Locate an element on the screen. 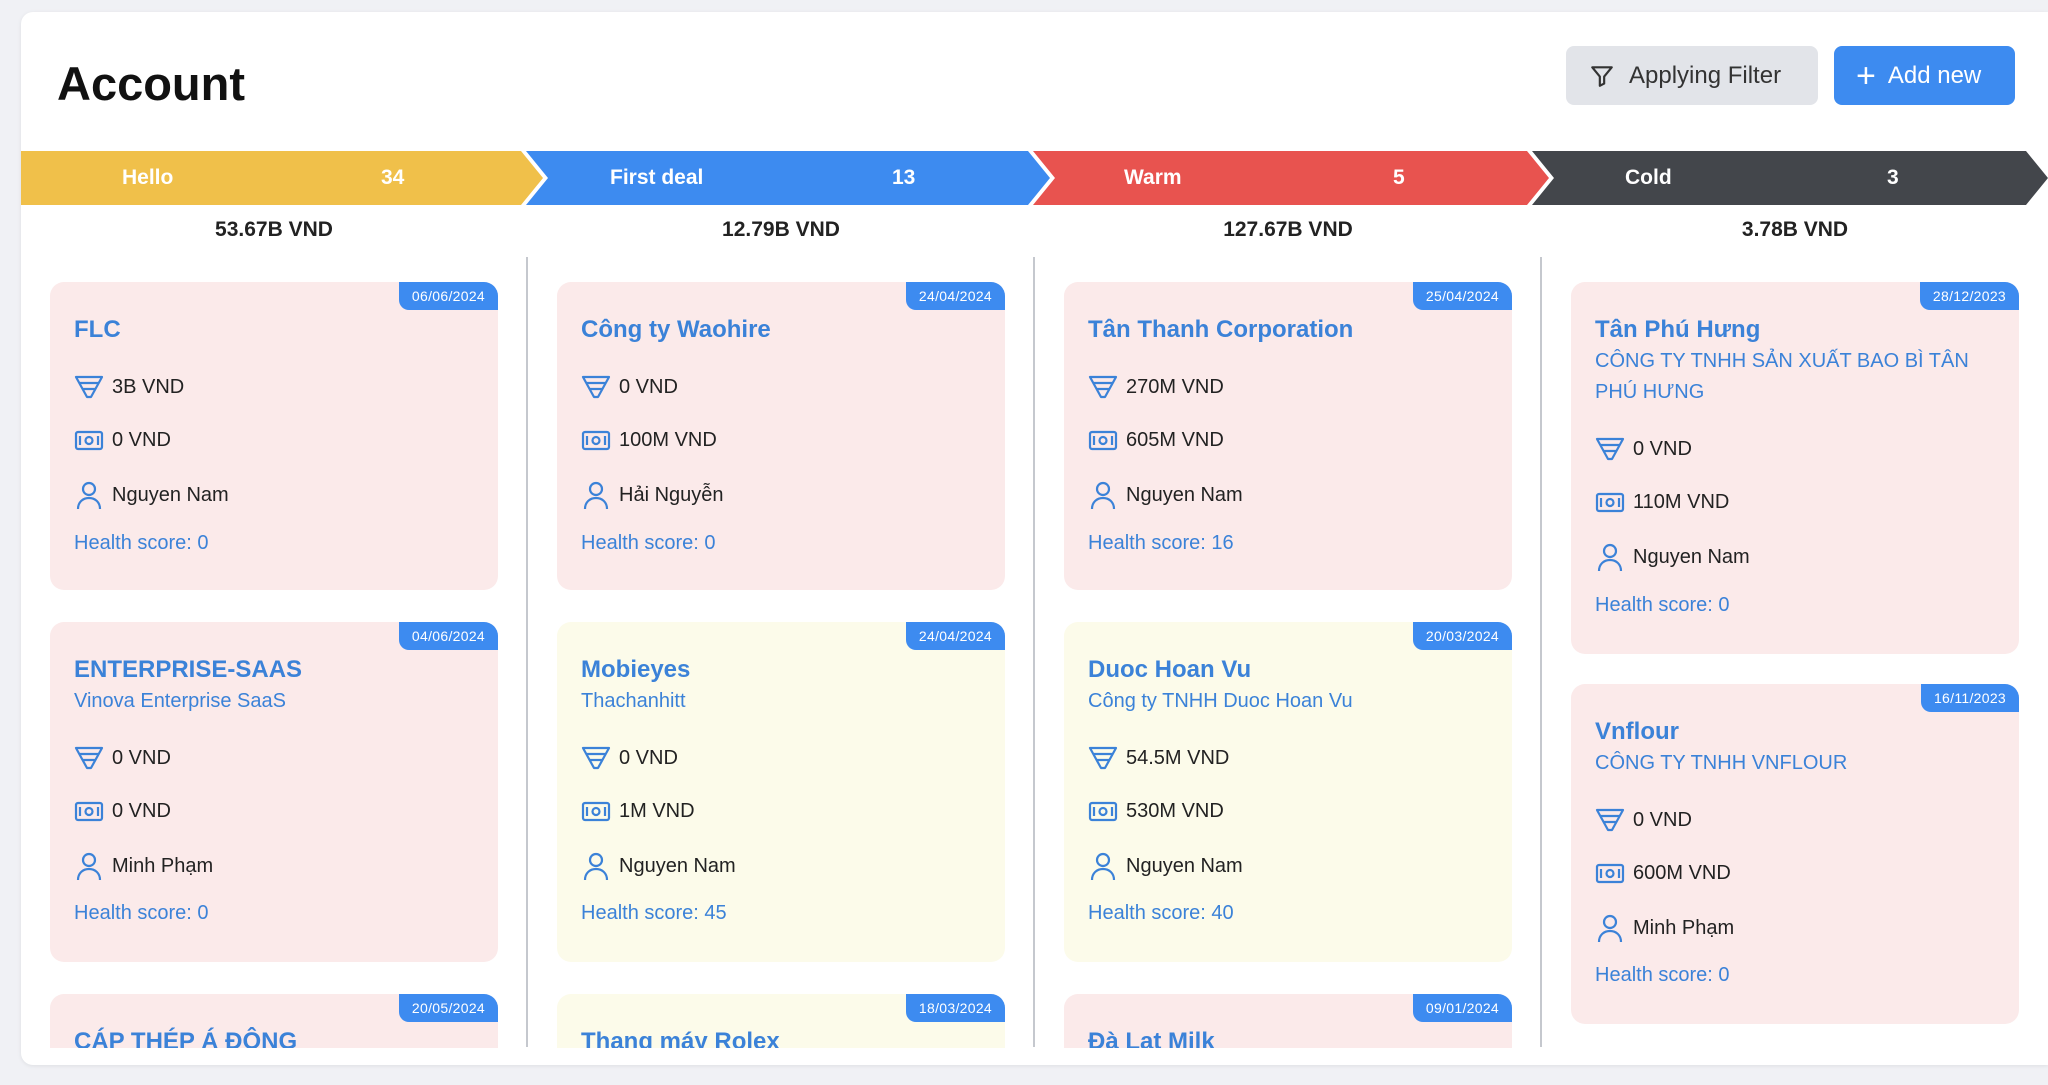 The height and width of the screenshot is (1085, 2048). card-title: ENTERPRISE-SAAS is located at coordinates (188, 670).